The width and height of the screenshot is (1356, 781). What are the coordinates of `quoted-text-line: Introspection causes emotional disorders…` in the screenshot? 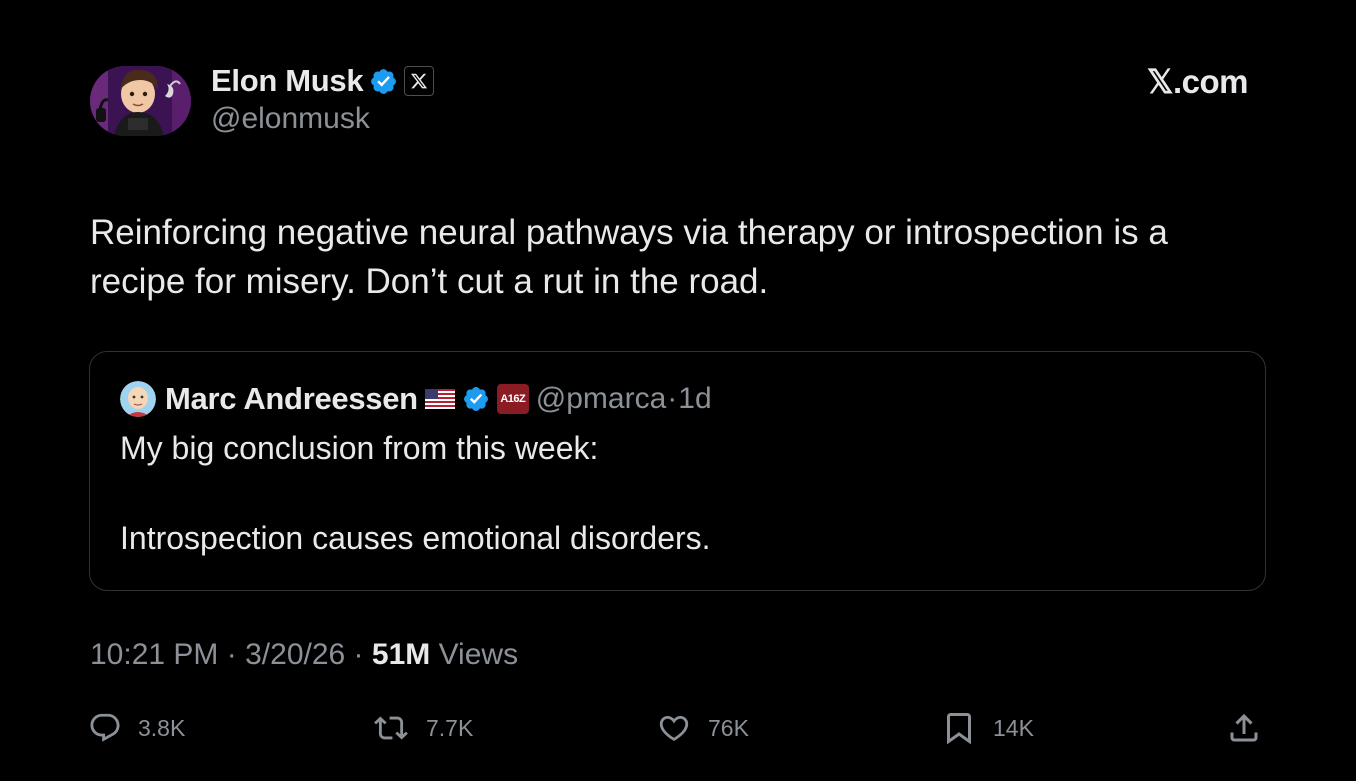 It's located at (415, 538).